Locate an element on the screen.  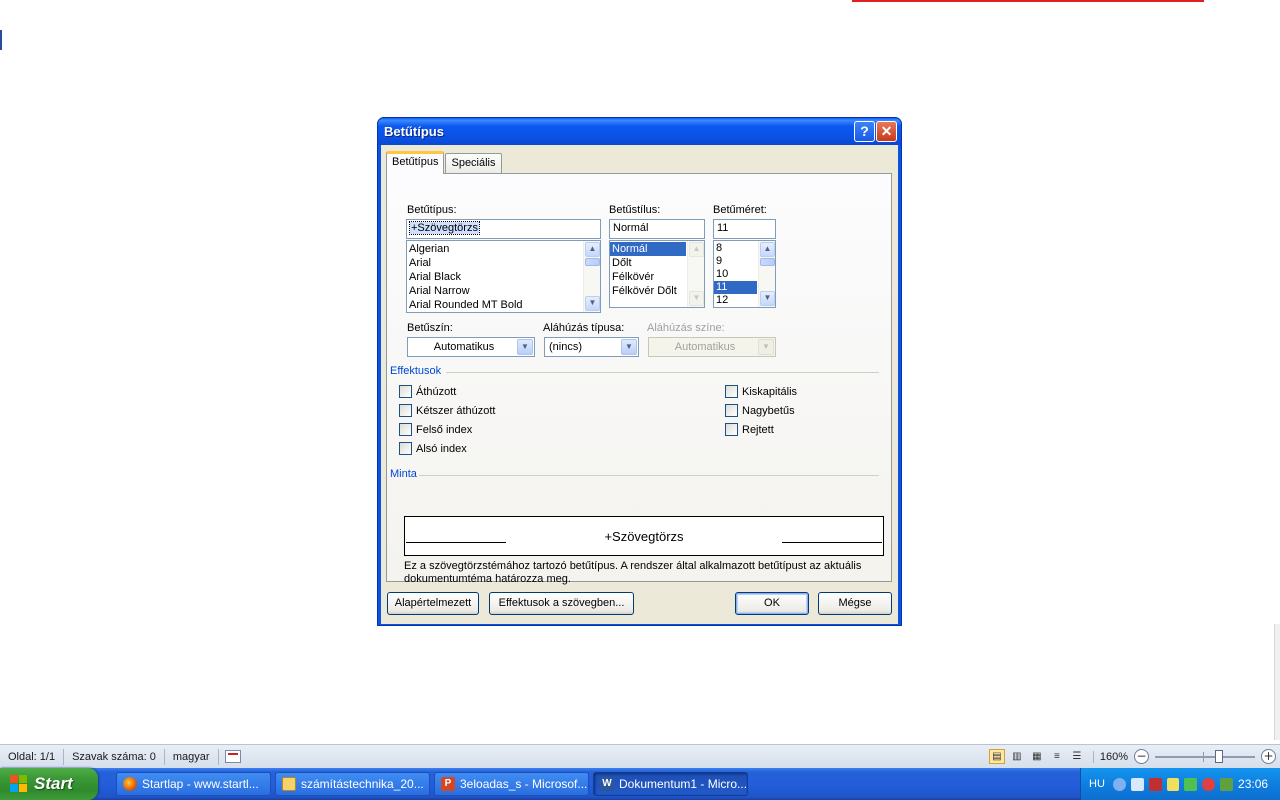
font-color-select: Automatikus ▼ is located at coordinates (471, 347).